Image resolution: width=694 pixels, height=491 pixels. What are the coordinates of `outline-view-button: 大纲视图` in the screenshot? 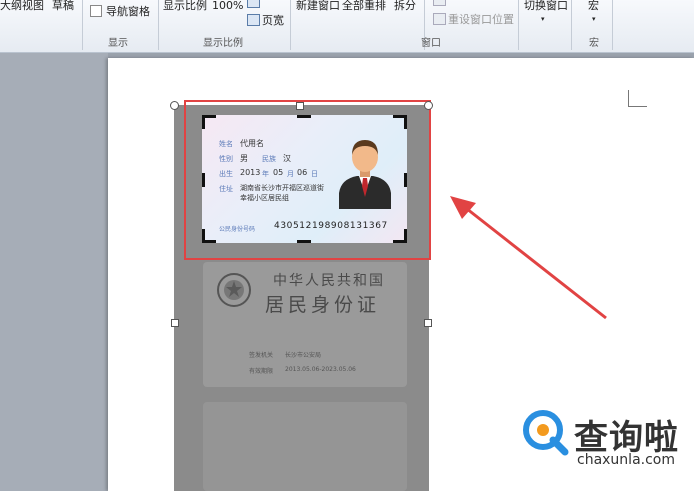 It's located at (22, 6).